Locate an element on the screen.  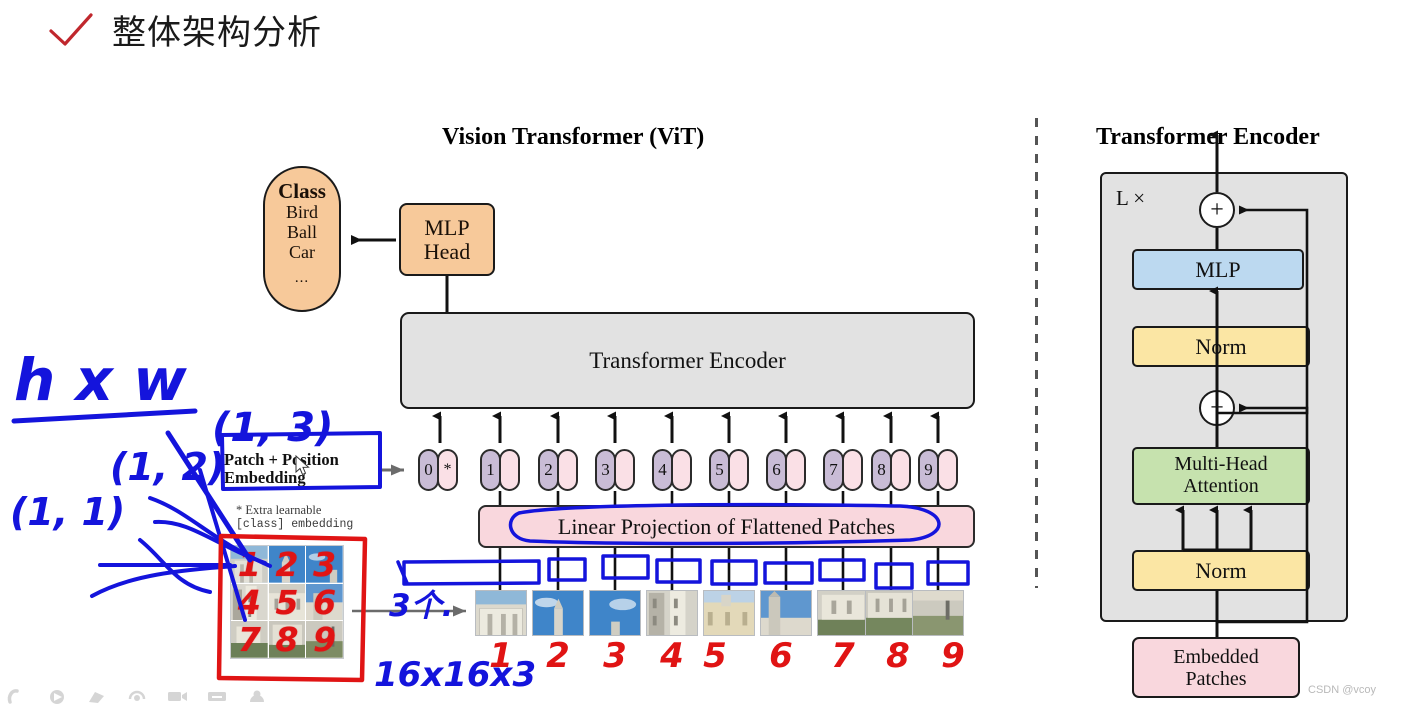
video-icon is located at coordinates (177, 696).